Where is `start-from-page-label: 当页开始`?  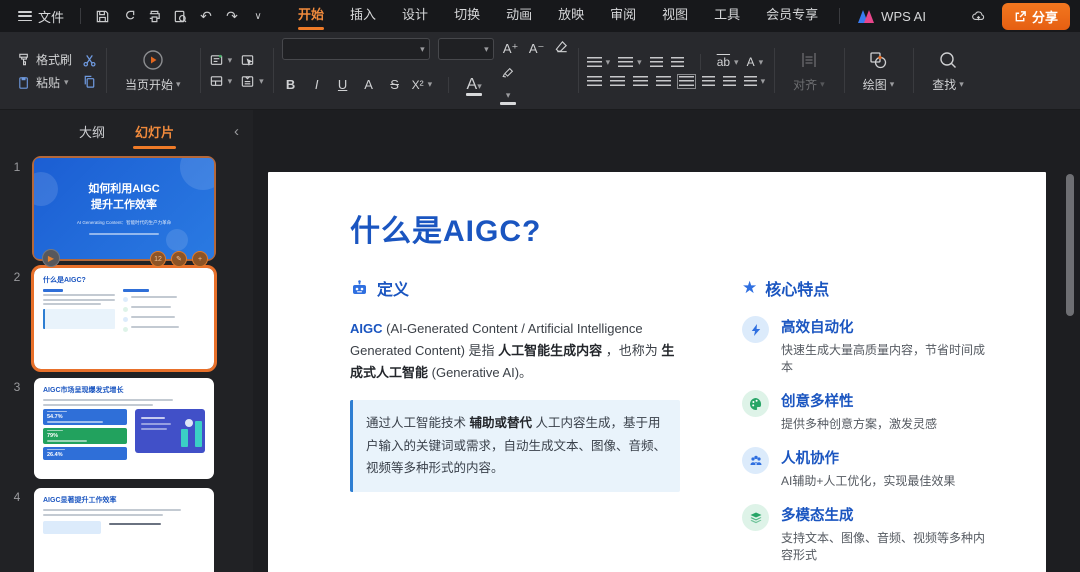 start-from-page-label: 当页开始 is located at coordinates (149, 84).